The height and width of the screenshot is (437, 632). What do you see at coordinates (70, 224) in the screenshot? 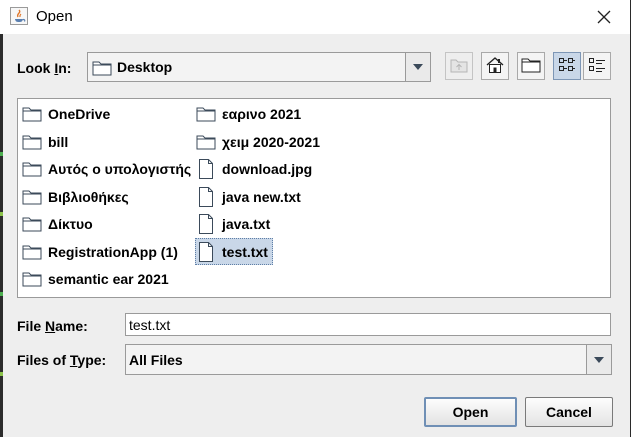
I see `file-name: Δίκτυο` at bounding box center [70, 224].